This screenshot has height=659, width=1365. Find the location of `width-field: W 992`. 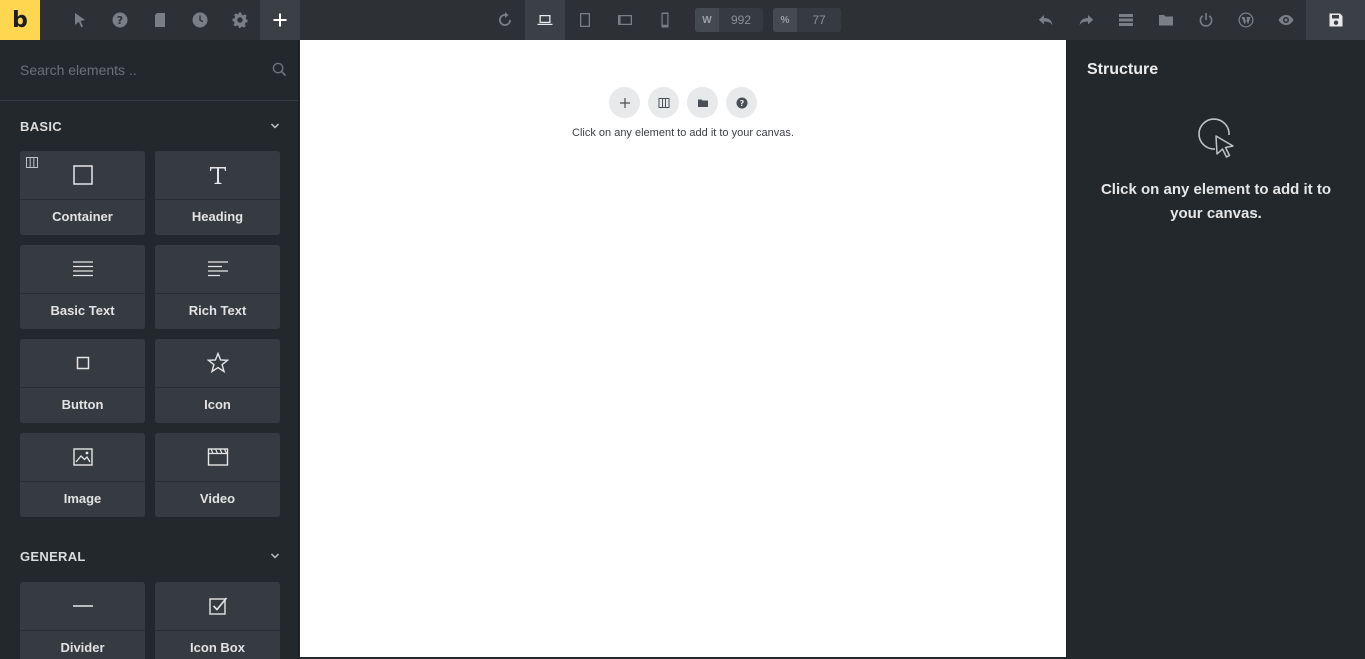

width-field: W 992 is located at coordinates (729, 20).